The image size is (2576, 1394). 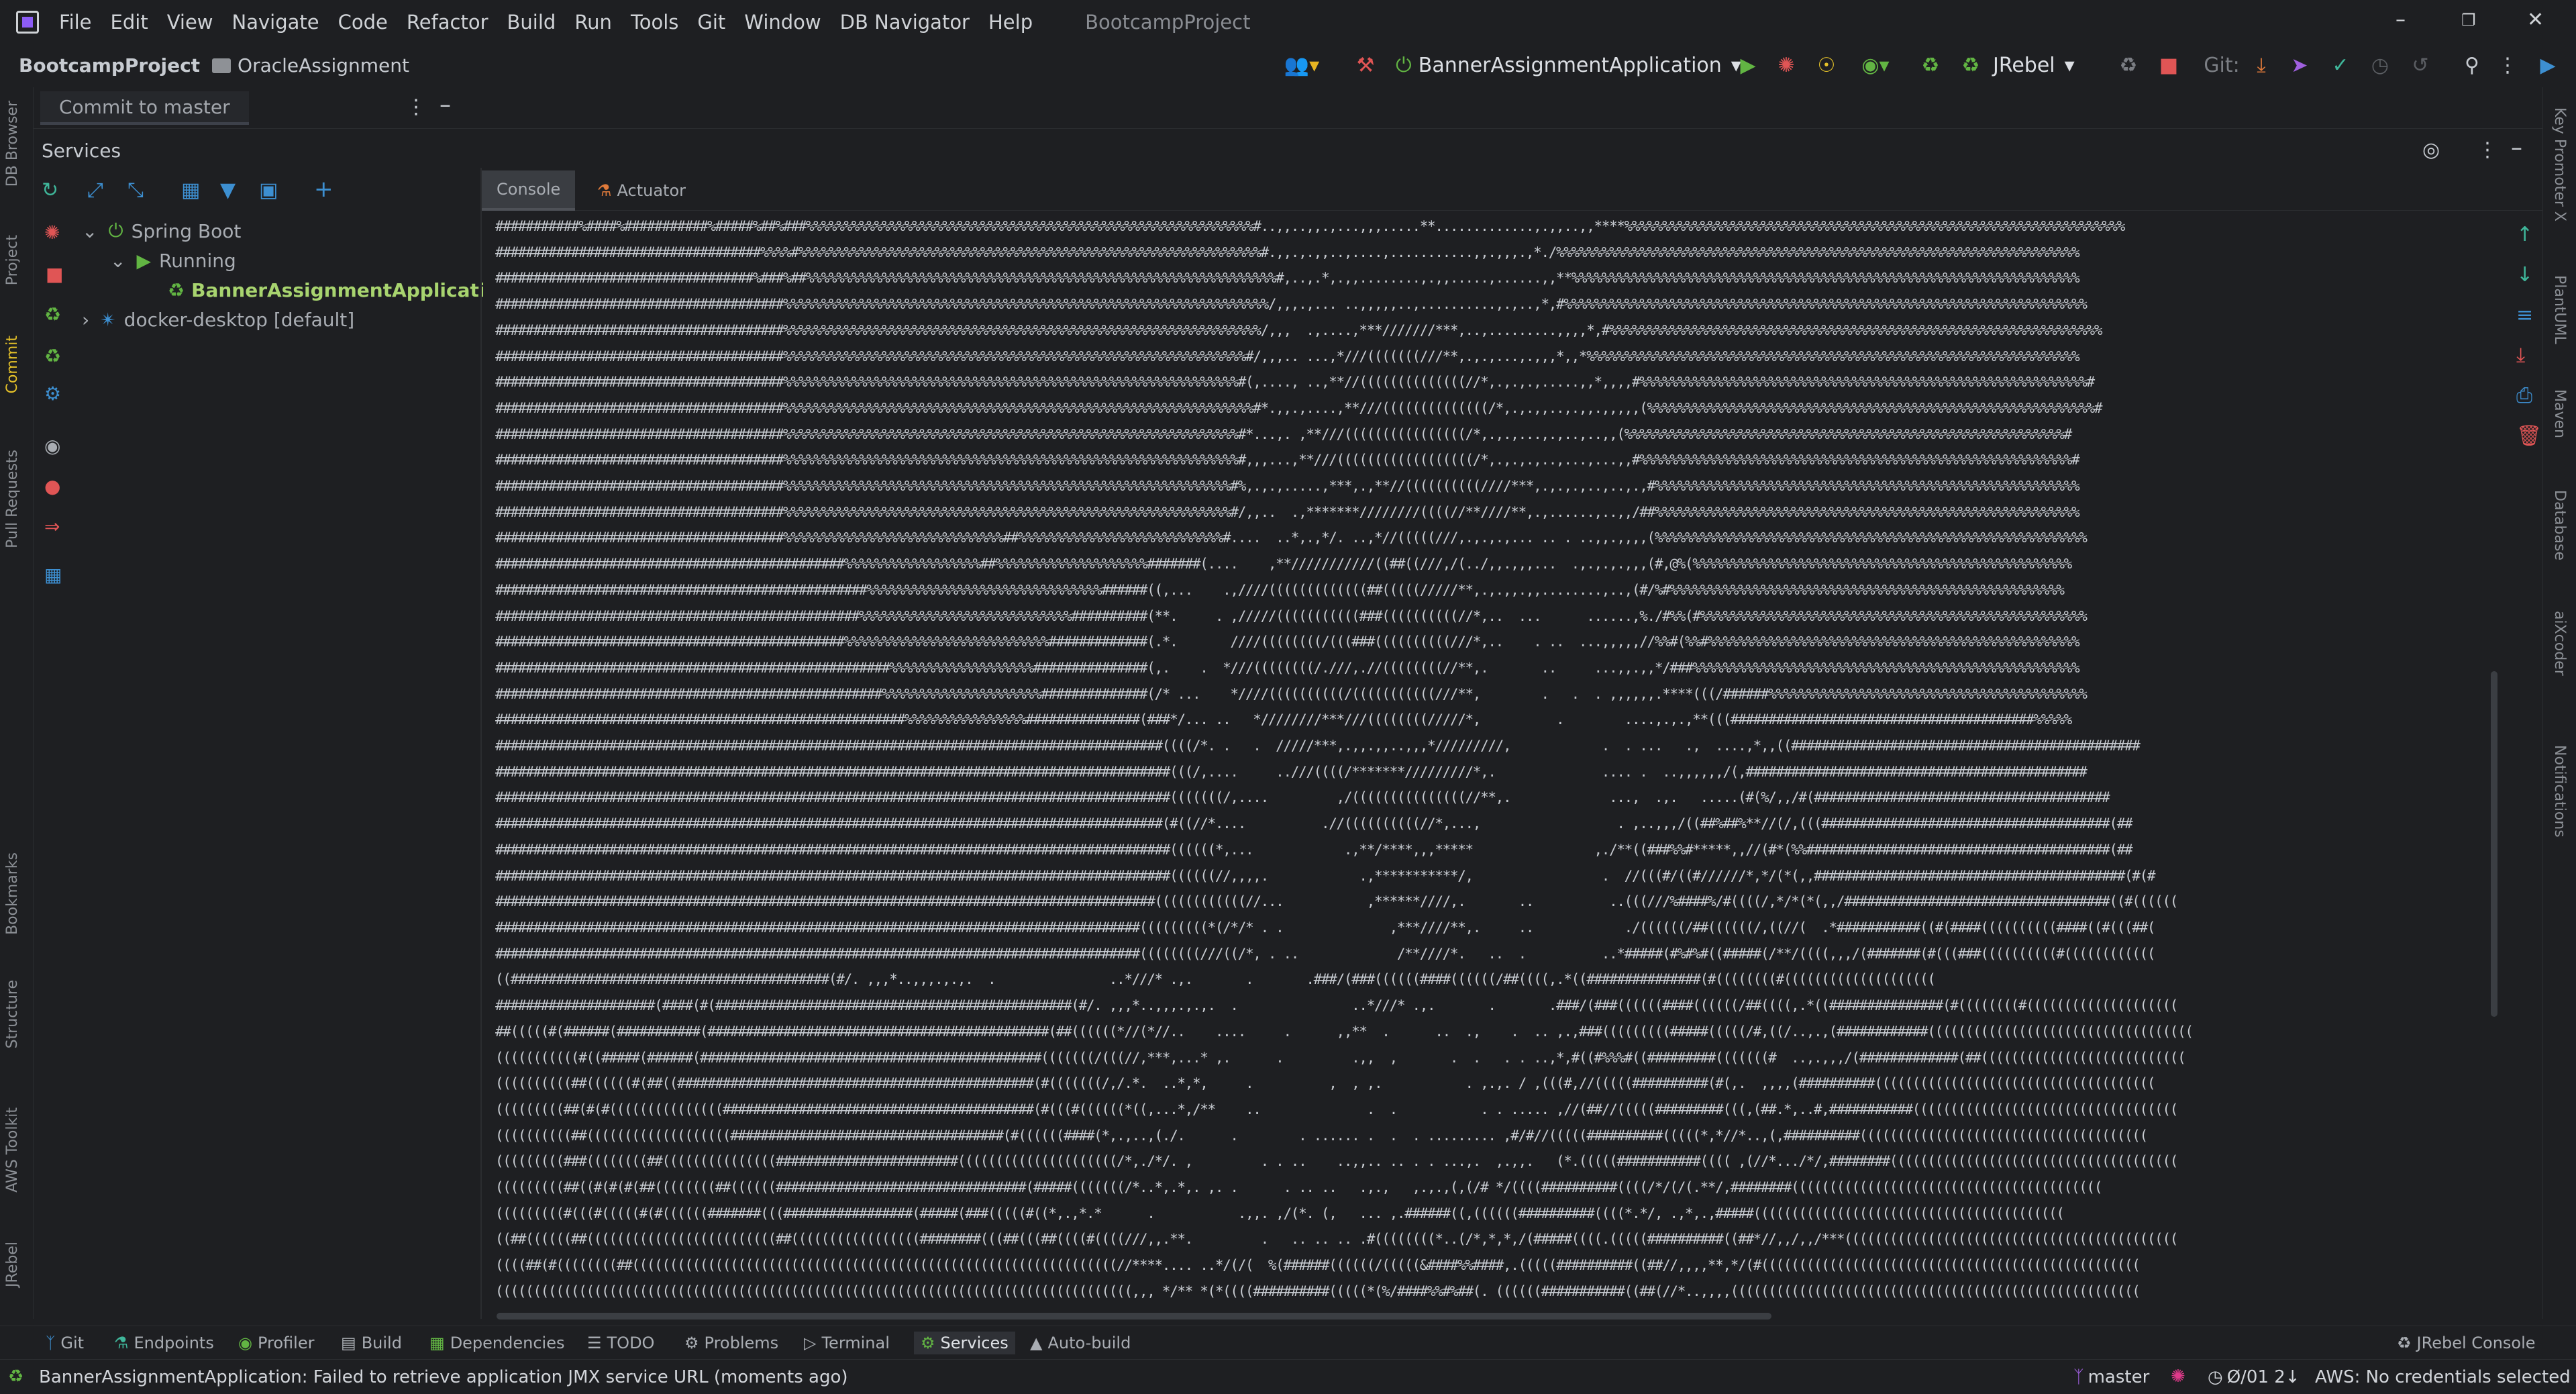 I want to click on run-configuration-select: ⏻ BannerAssignmentApplication ▾, so click(x=1568, y=65).